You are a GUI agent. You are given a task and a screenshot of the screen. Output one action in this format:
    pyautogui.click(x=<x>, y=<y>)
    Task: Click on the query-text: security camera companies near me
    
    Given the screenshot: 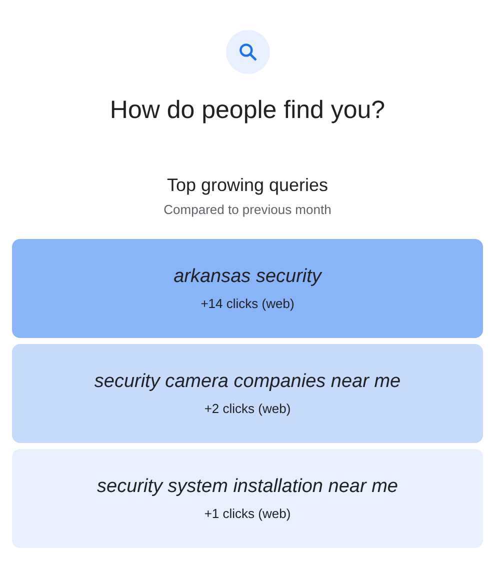 What is the action you would take?
    pyautogui.click(x=247, y=382)
    